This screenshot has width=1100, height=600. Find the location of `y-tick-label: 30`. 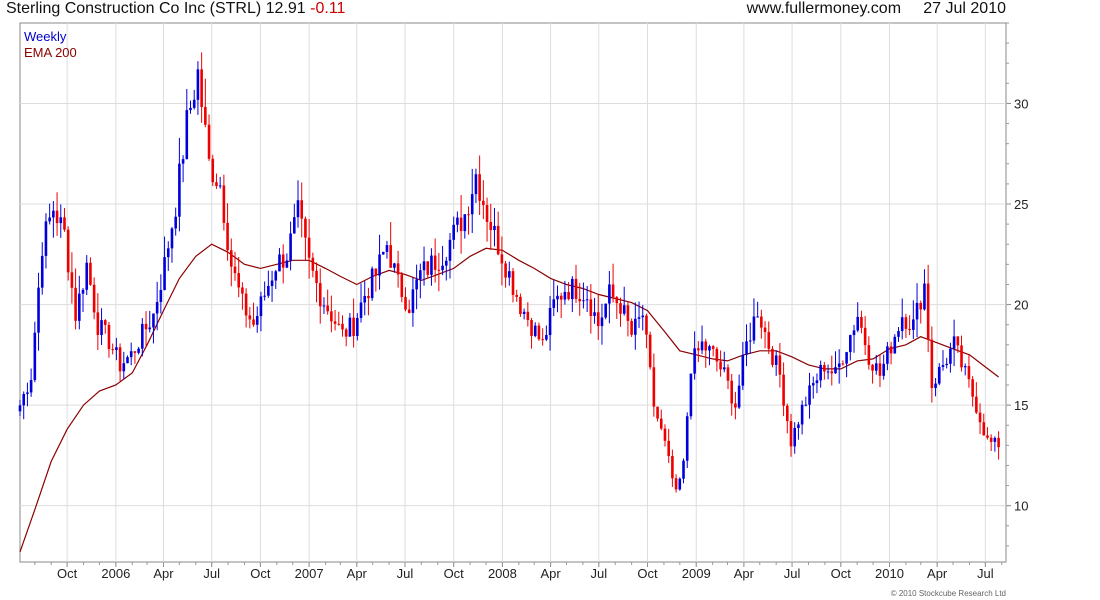

y-tick-label: 30 is located at coordinates (1021, 103).